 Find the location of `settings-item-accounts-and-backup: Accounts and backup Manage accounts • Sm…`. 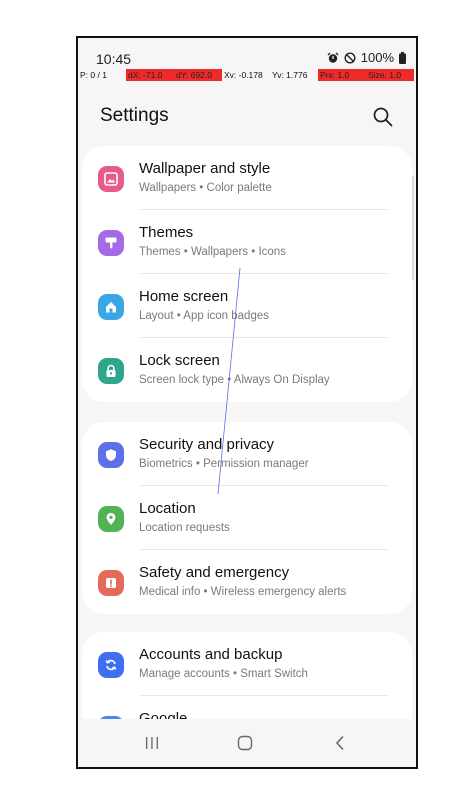

settings-item-accounts-and-backup: Accounts and backup Manage accounts • Sm… is located at coordinates (247, 664).